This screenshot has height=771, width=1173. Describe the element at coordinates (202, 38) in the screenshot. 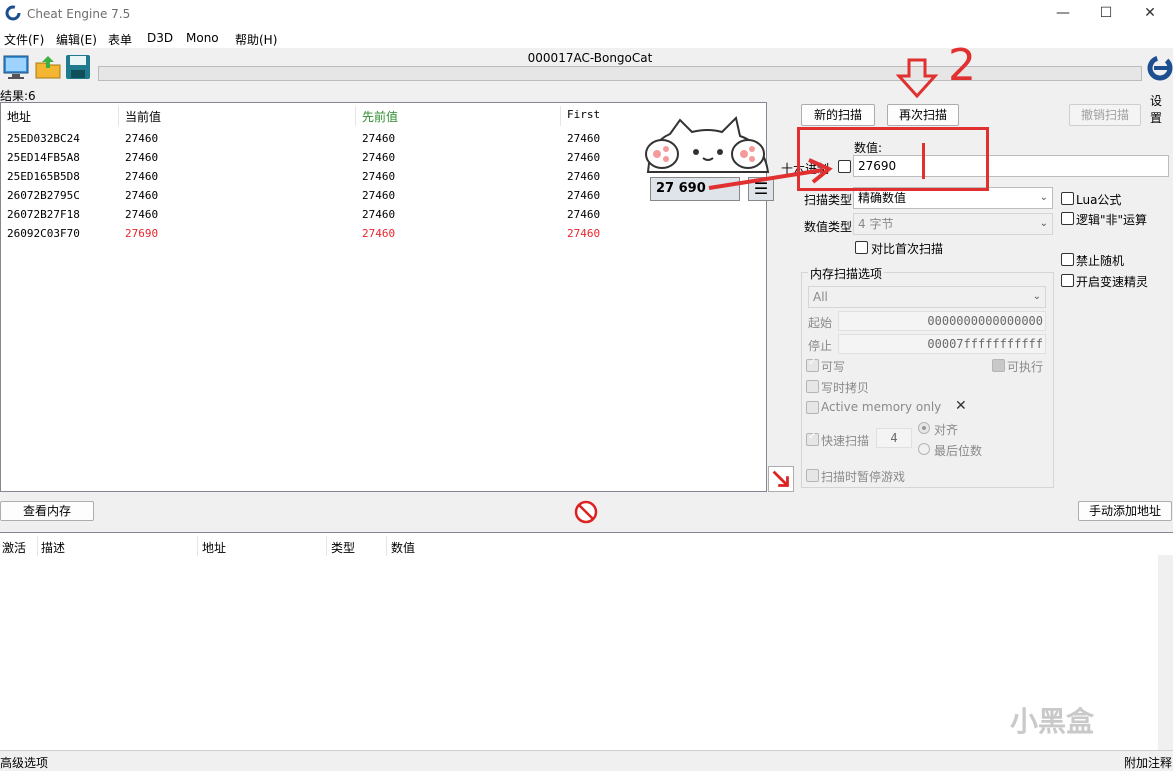

I see `menu-mono: Mono` at that location.